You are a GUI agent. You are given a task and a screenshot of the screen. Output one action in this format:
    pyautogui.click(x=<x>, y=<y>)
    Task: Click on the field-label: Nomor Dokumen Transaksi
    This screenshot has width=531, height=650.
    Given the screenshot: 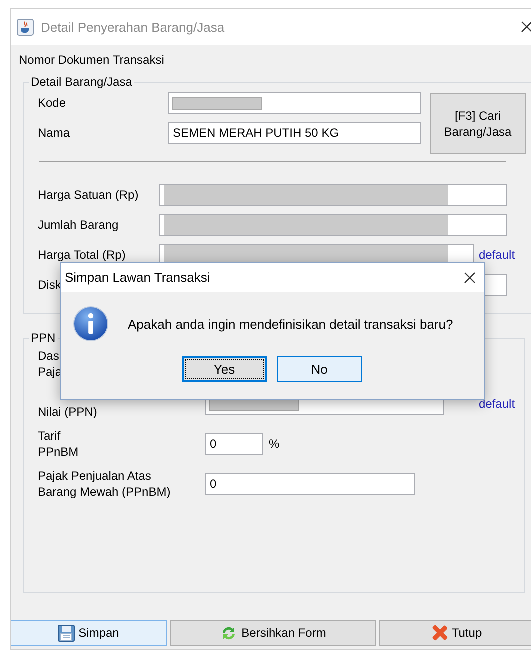 What is the action you would take?
    pyautogui.click(x=92, y=61)
    